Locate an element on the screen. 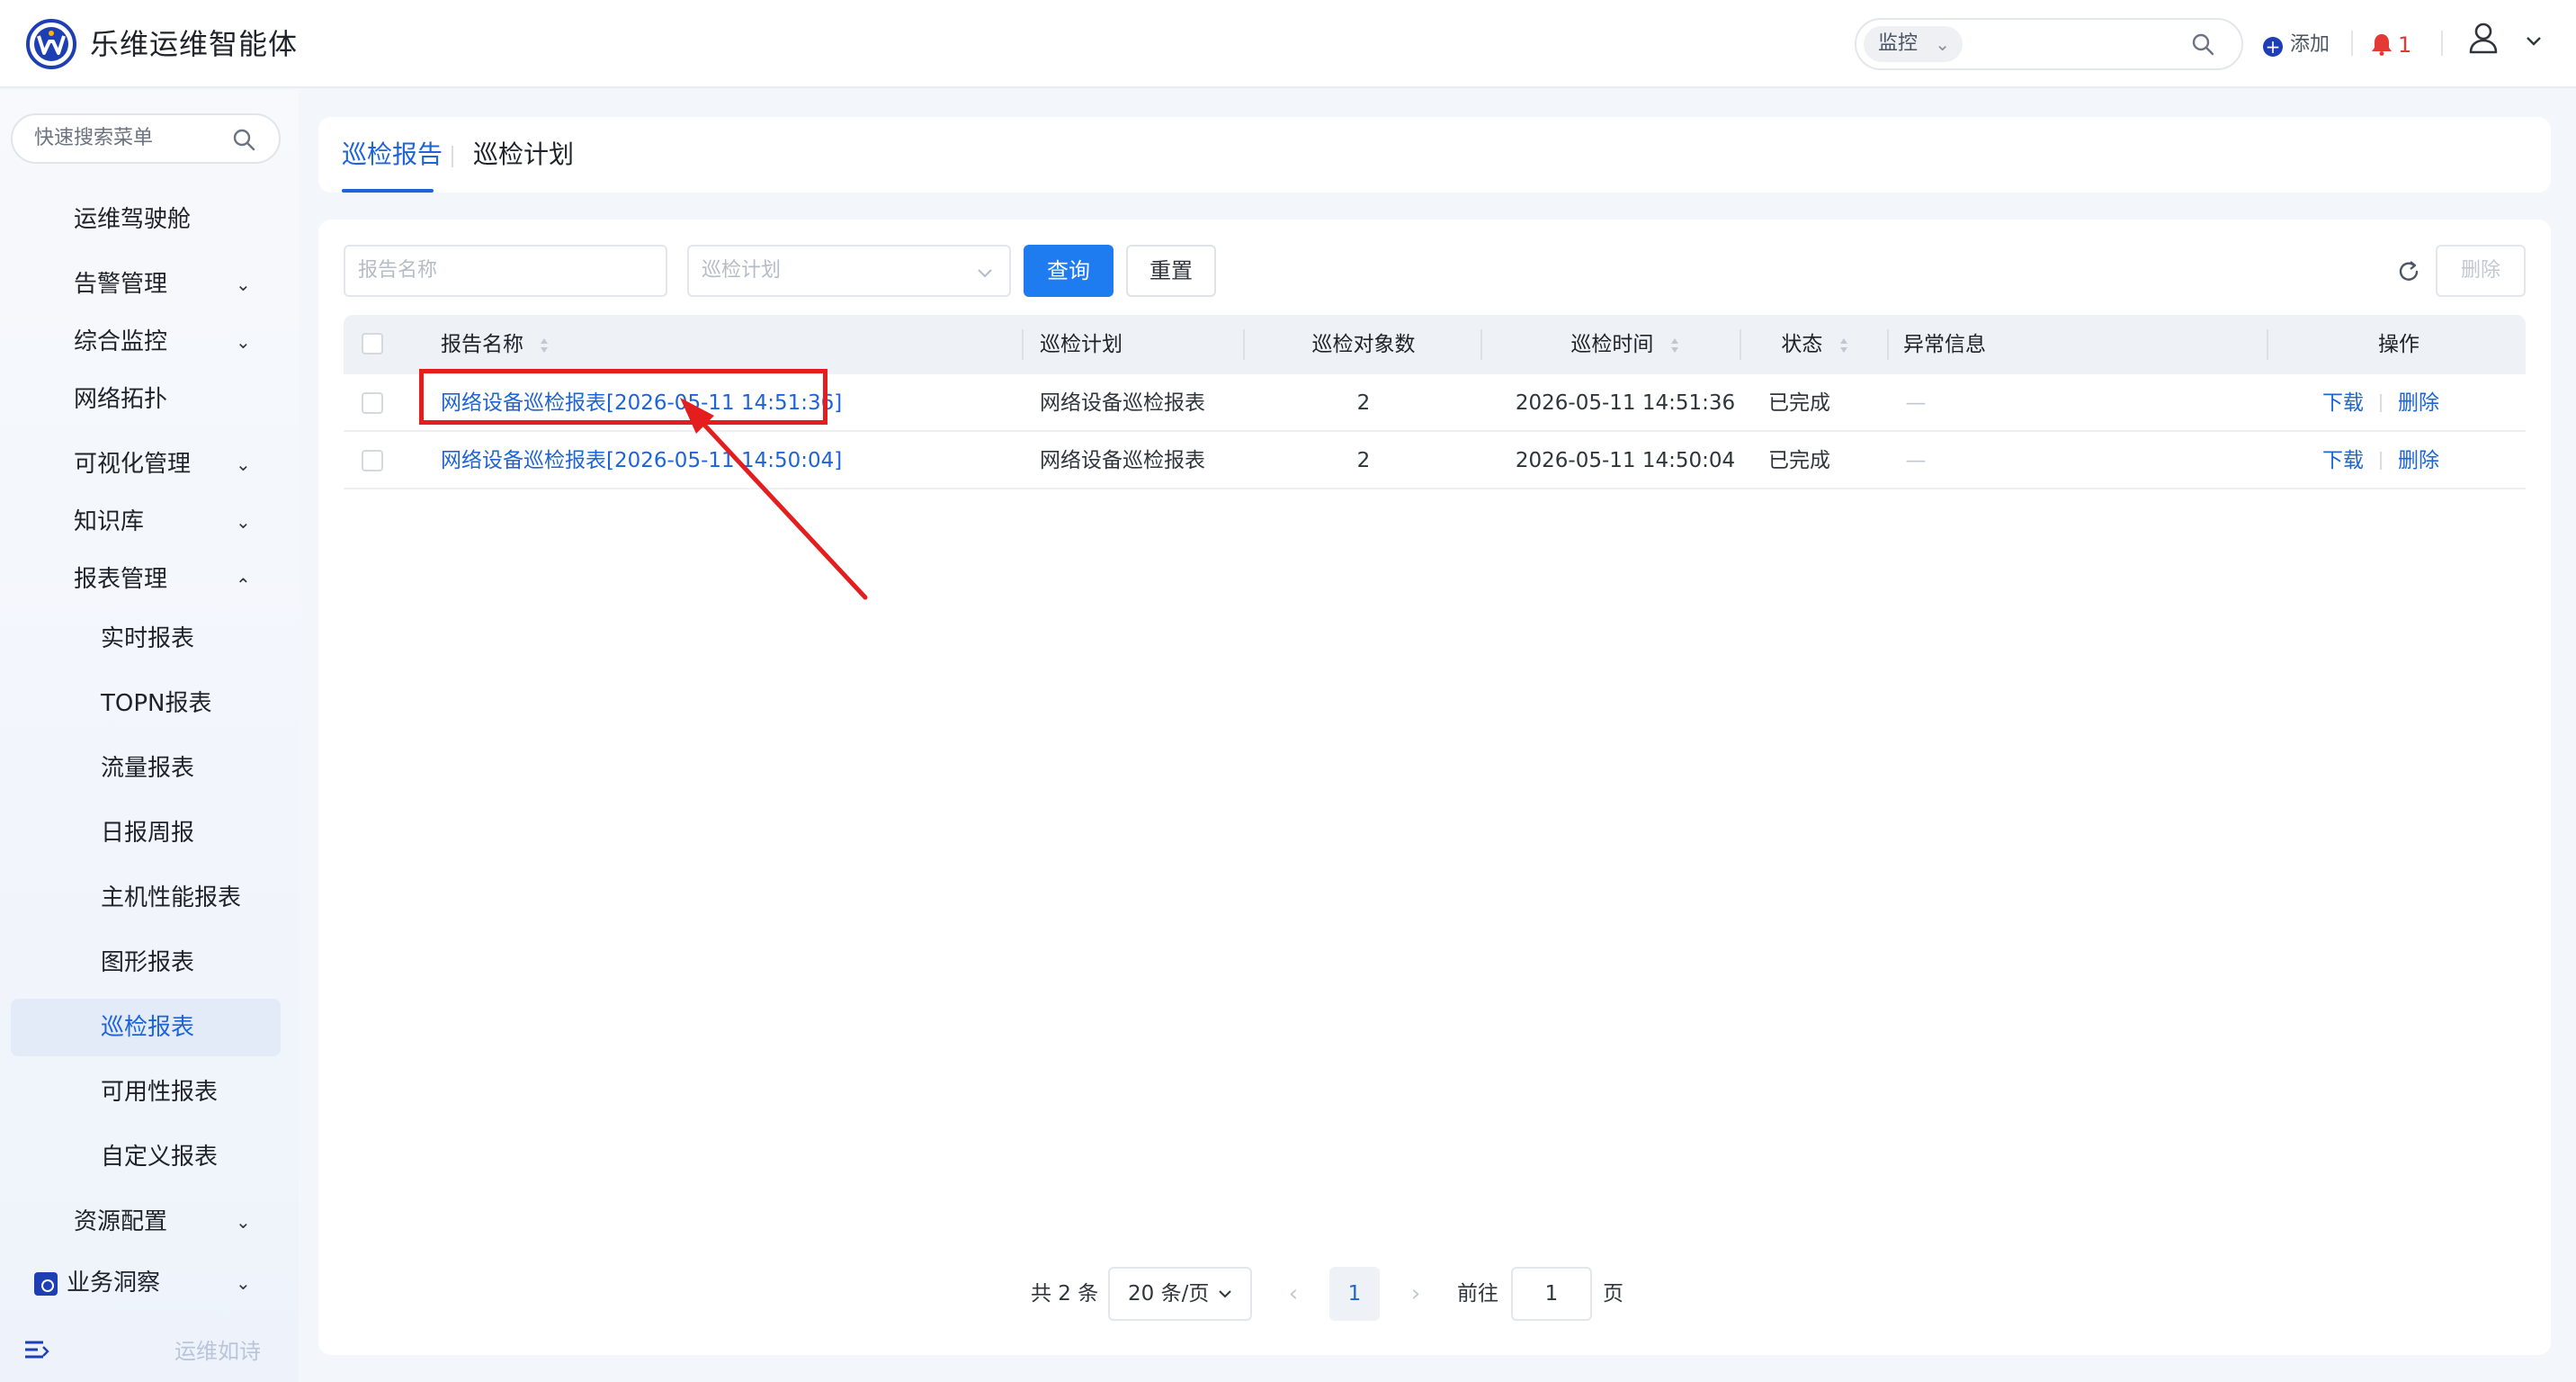  page-size-label: 20 条/页 is located at coordinates (1169, 1294).